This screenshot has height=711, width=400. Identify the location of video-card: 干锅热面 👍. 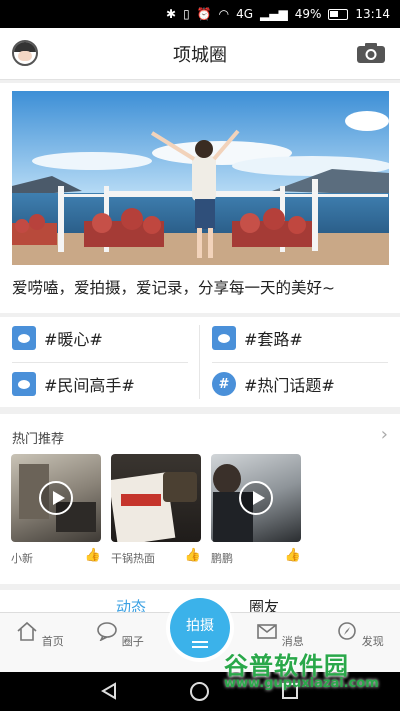
(156, 509).